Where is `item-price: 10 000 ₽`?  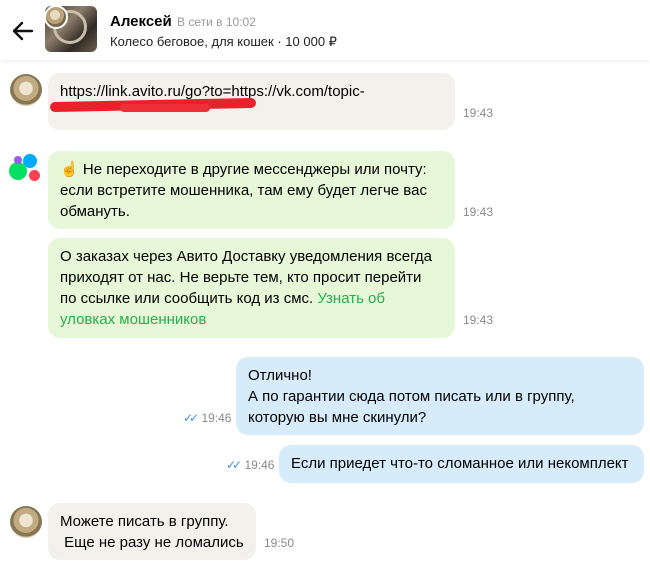 item-price: 10 000 ₽ is located at coordinates (311, 41).